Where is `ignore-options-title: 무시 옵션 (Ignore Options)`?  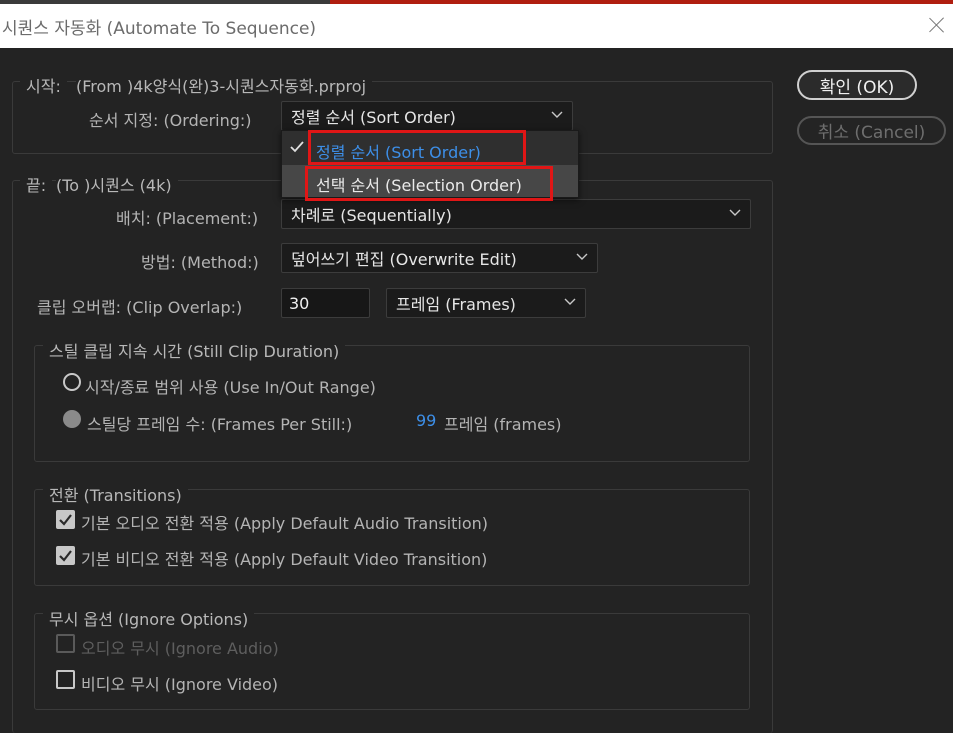 ignore-options-title: 무시 옵션 (Ignore Options) is located at coordinates (149, 618).